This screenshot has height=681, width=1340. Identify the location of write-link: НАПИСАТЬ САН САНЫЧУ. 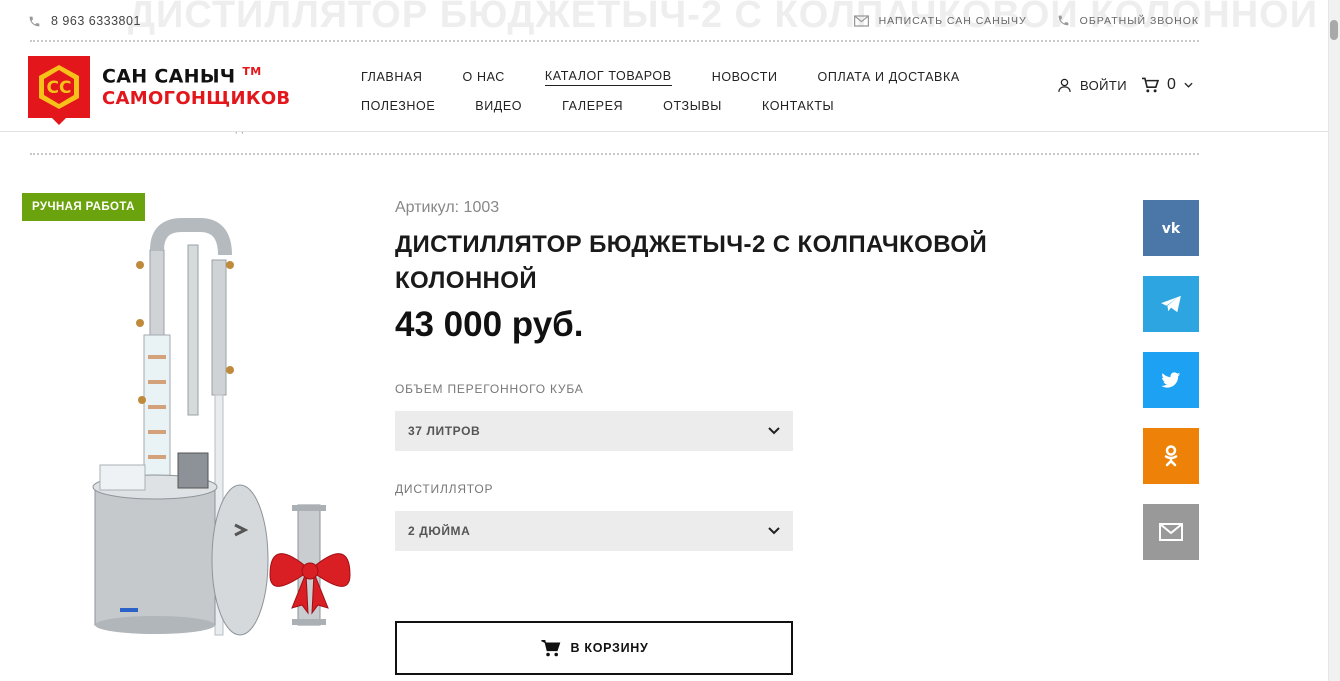
(940, 20).